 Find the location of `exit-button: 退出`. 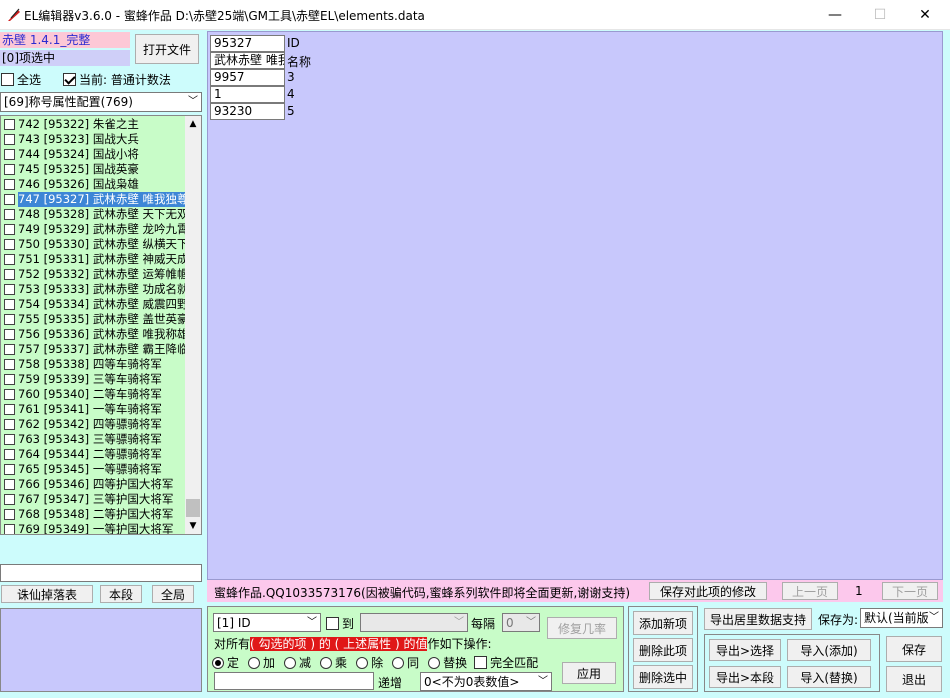

exit-button: 退出 is located at coordinates (914, 679).